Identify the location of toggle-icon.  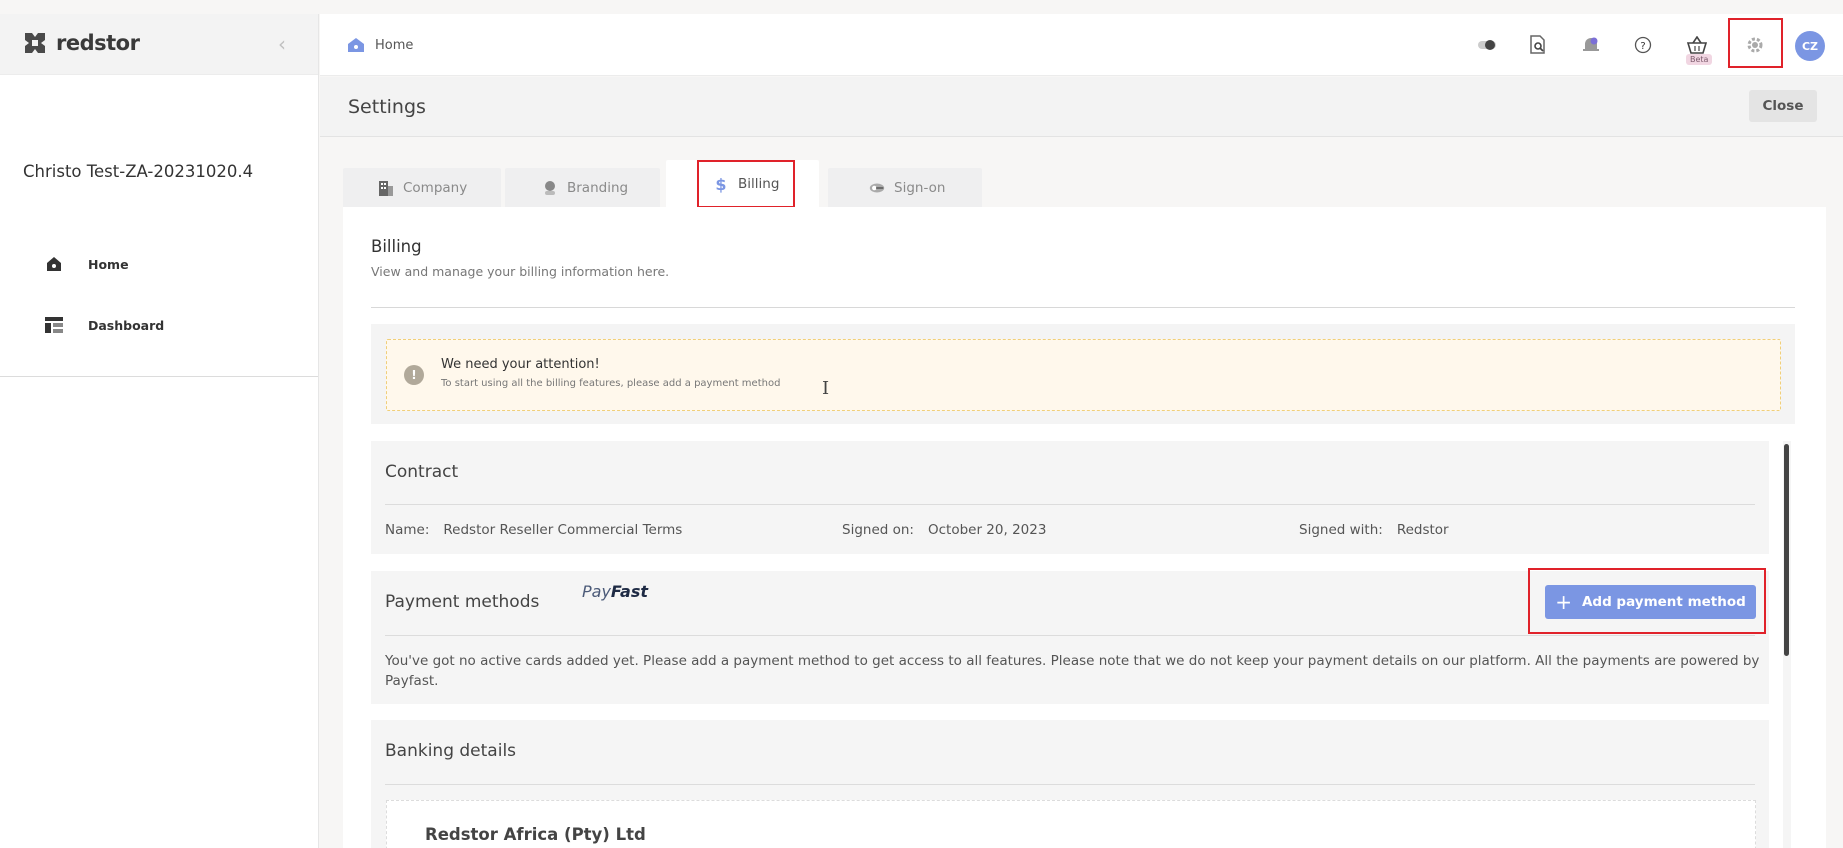
(1487, 45).